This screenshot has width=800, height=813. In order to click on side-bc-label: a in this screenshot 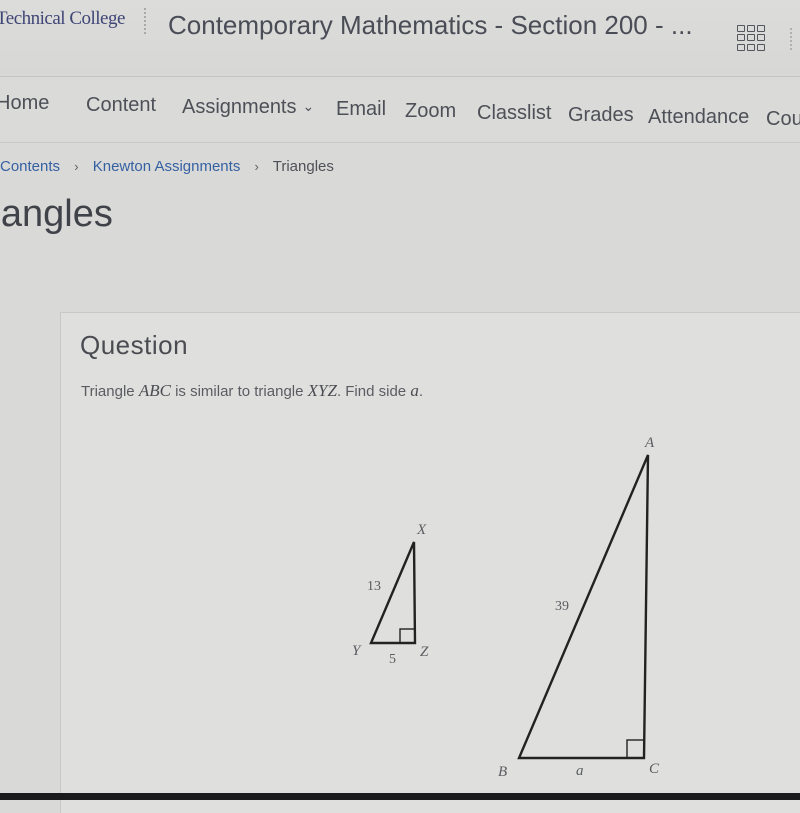, I will do `click(580, 771)`.